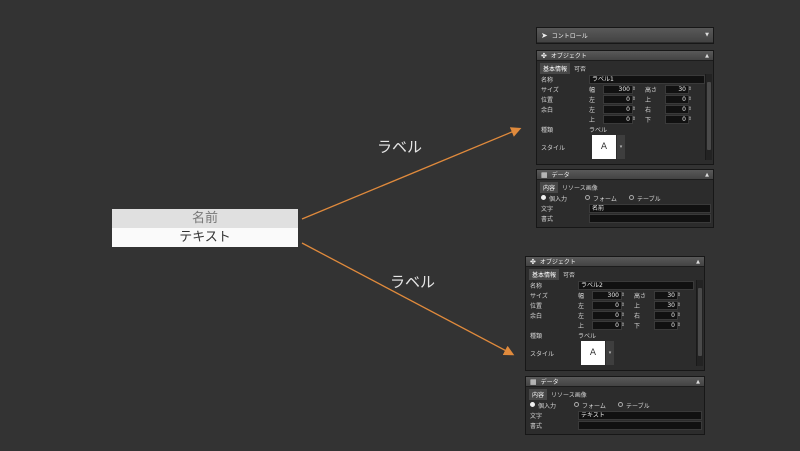  Describe the element at coordinates (560, 175) in the screenshot. I see `data-panel-title: データ` at that location.